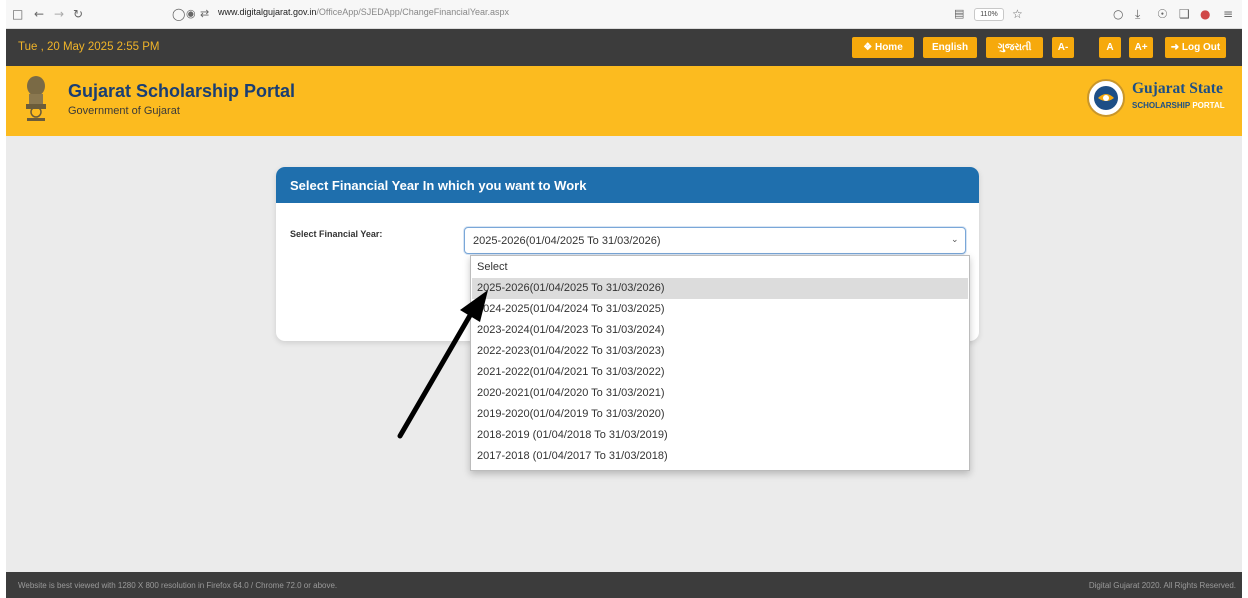  I want to click on extensions-icon: ❑, so click(1184, 14).